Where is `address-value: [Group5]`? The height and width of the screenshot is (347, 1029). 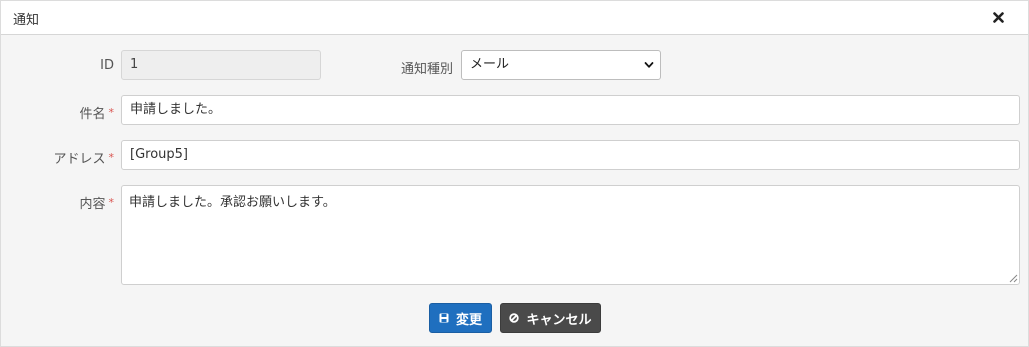
address-value: [Group5] is located at coordinates (159, 154).